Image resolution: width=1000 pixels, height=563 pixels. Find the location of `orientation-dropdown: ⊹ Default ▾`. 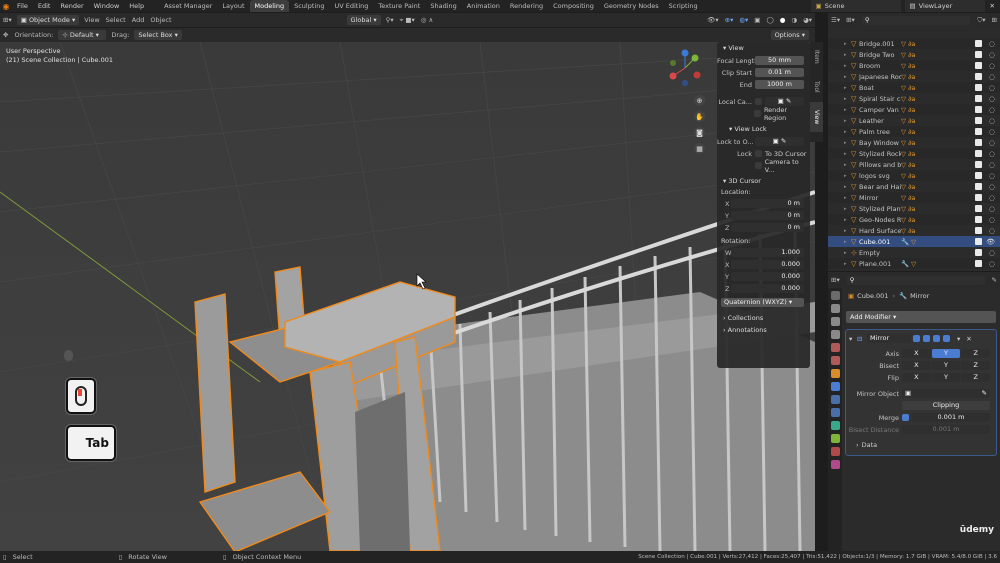

orientation-dropdown: ⊹ Default ▾ is located at coordinates (82, 35).